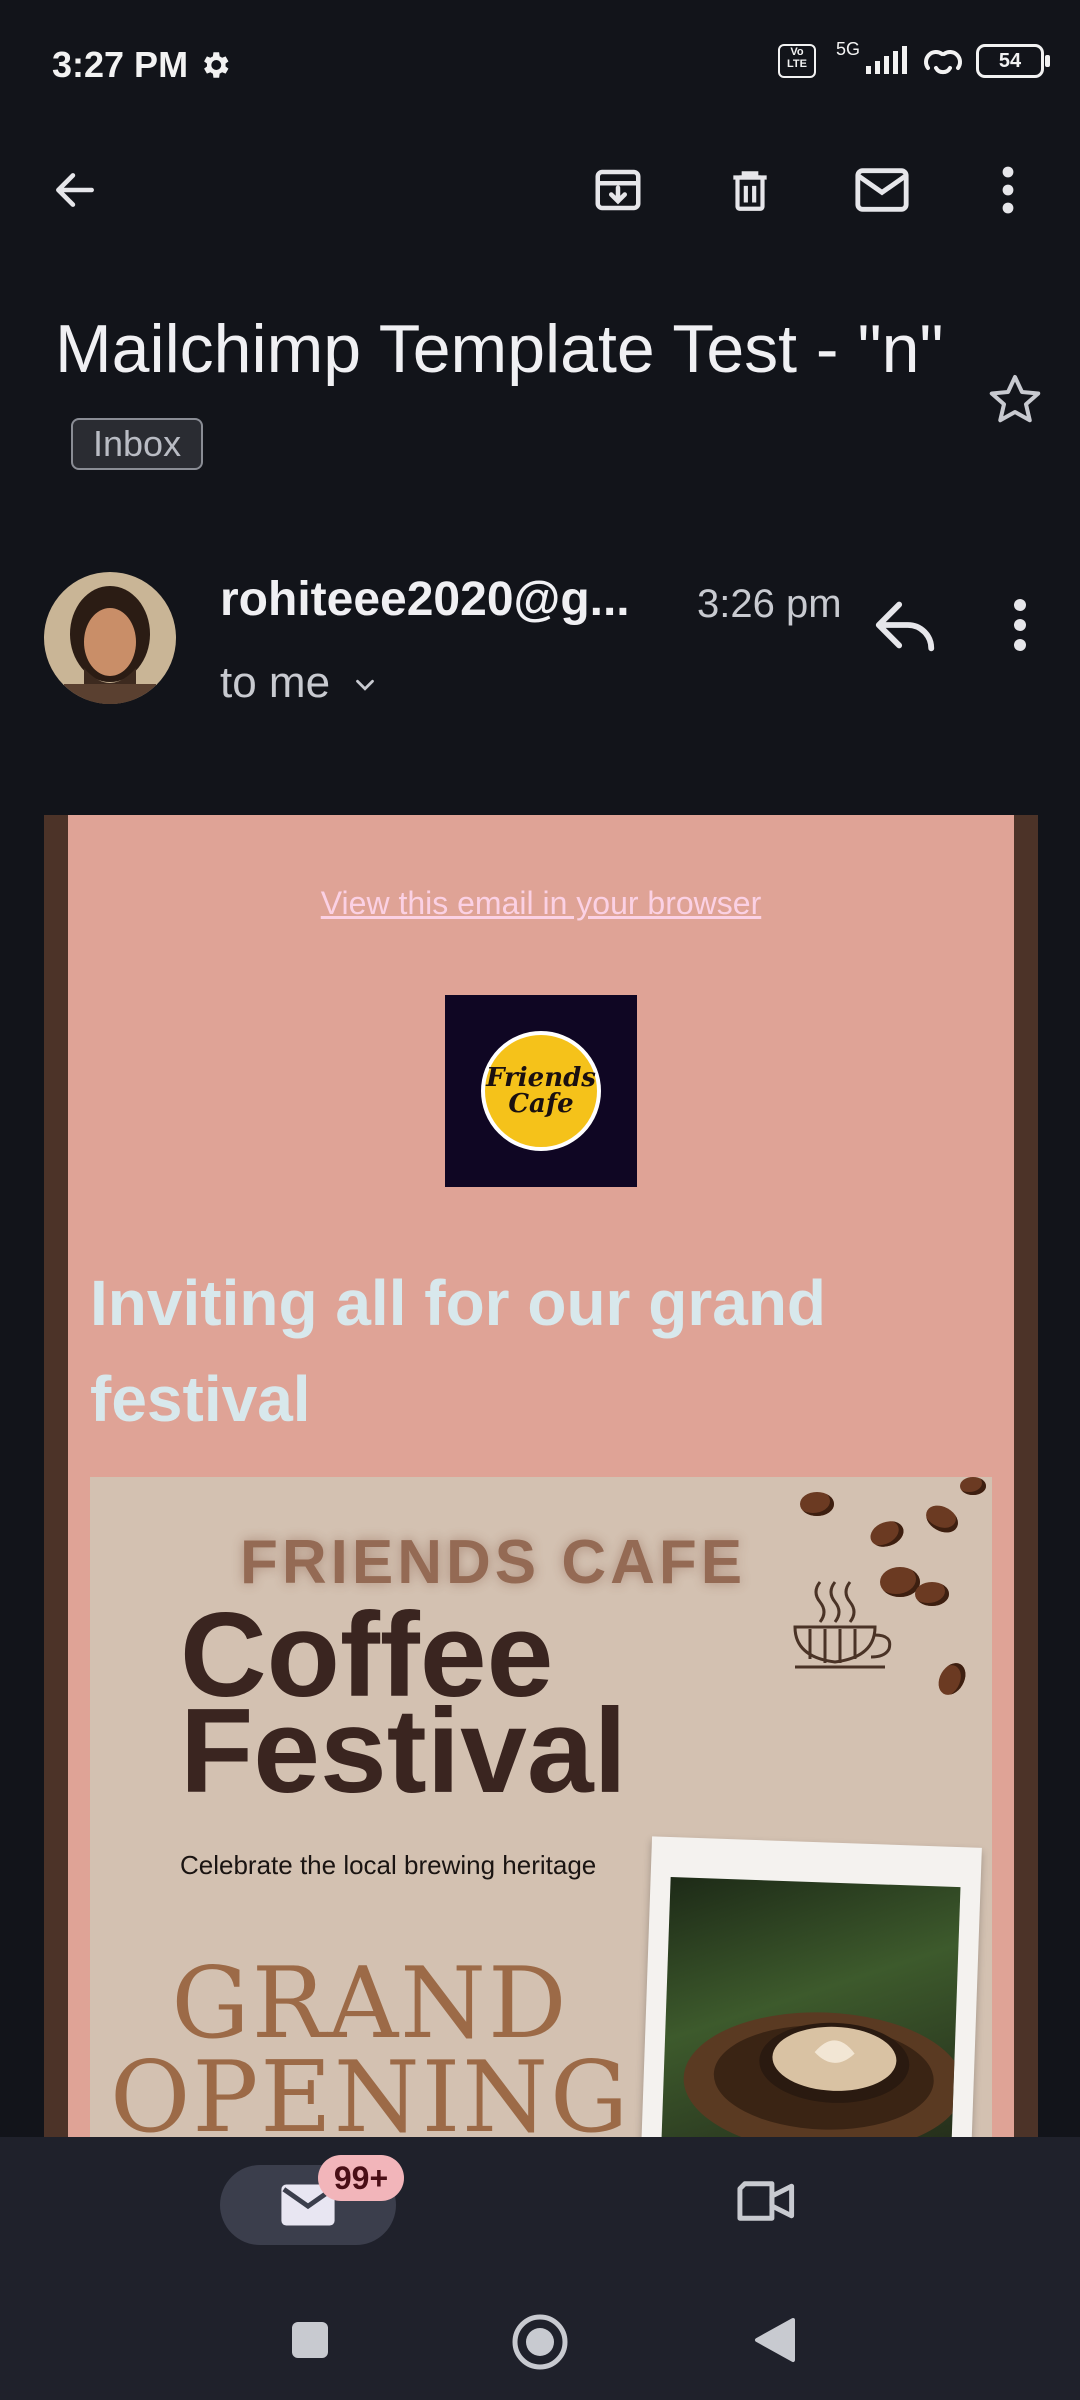 The width and height of the screenshot is (1080, 2400). What do you see at coordinates (541, 1078) in the screenshot?
I see `logo-line1: Friends` at bounding box center [541, 1078].